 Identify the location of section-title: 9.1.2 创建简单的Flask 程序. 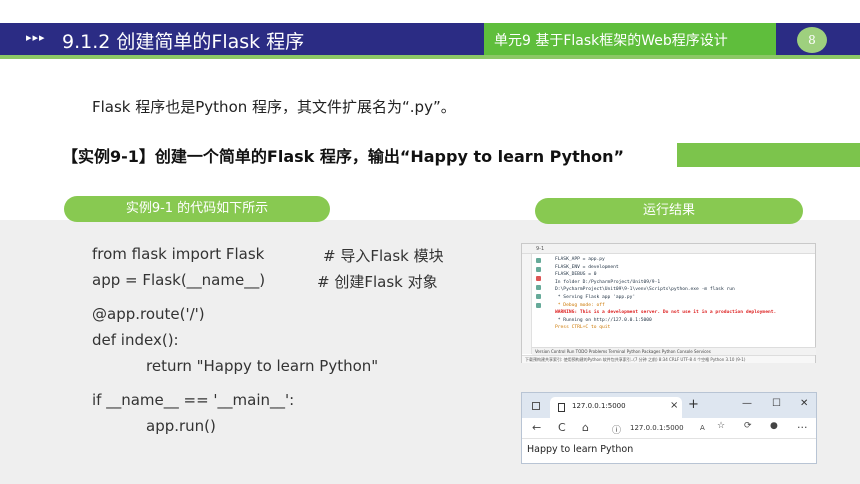
(183, 42).